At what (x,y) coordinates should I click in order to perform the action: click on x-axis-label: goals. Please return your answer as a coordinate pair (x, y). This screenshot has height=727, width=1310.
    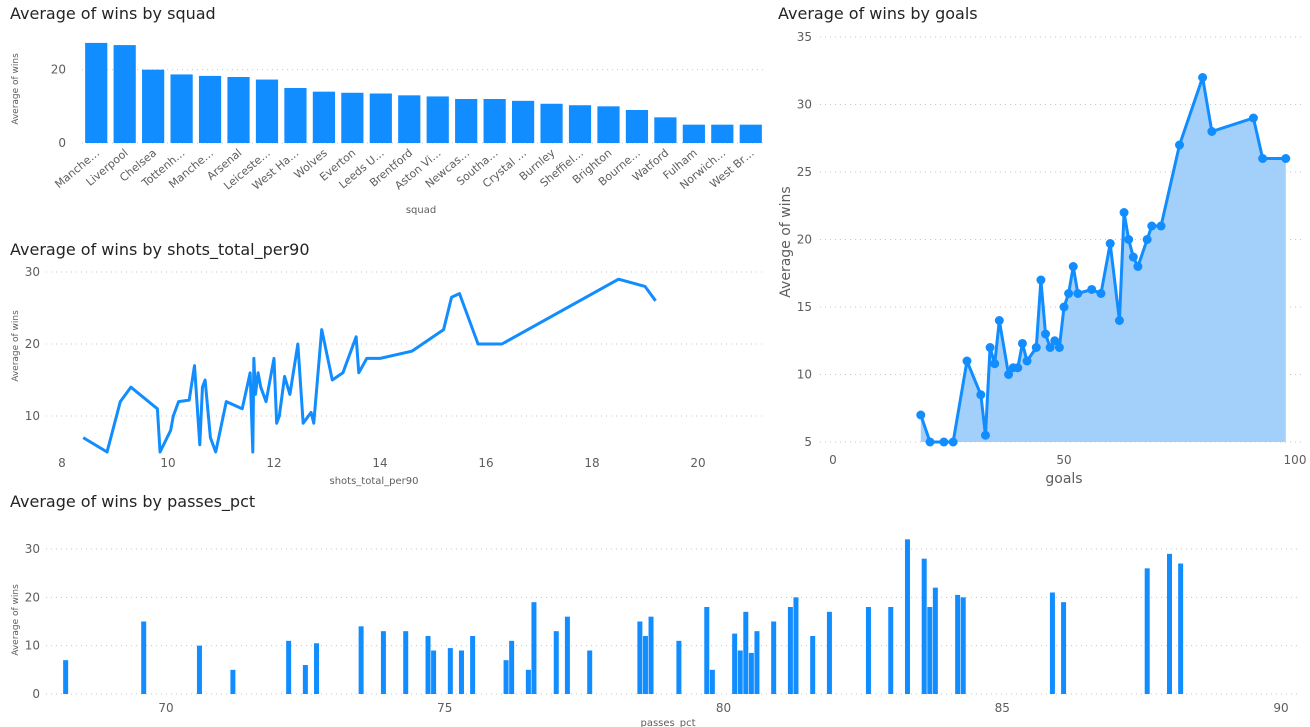
    Looking at the image, I should click on (1063, 479).